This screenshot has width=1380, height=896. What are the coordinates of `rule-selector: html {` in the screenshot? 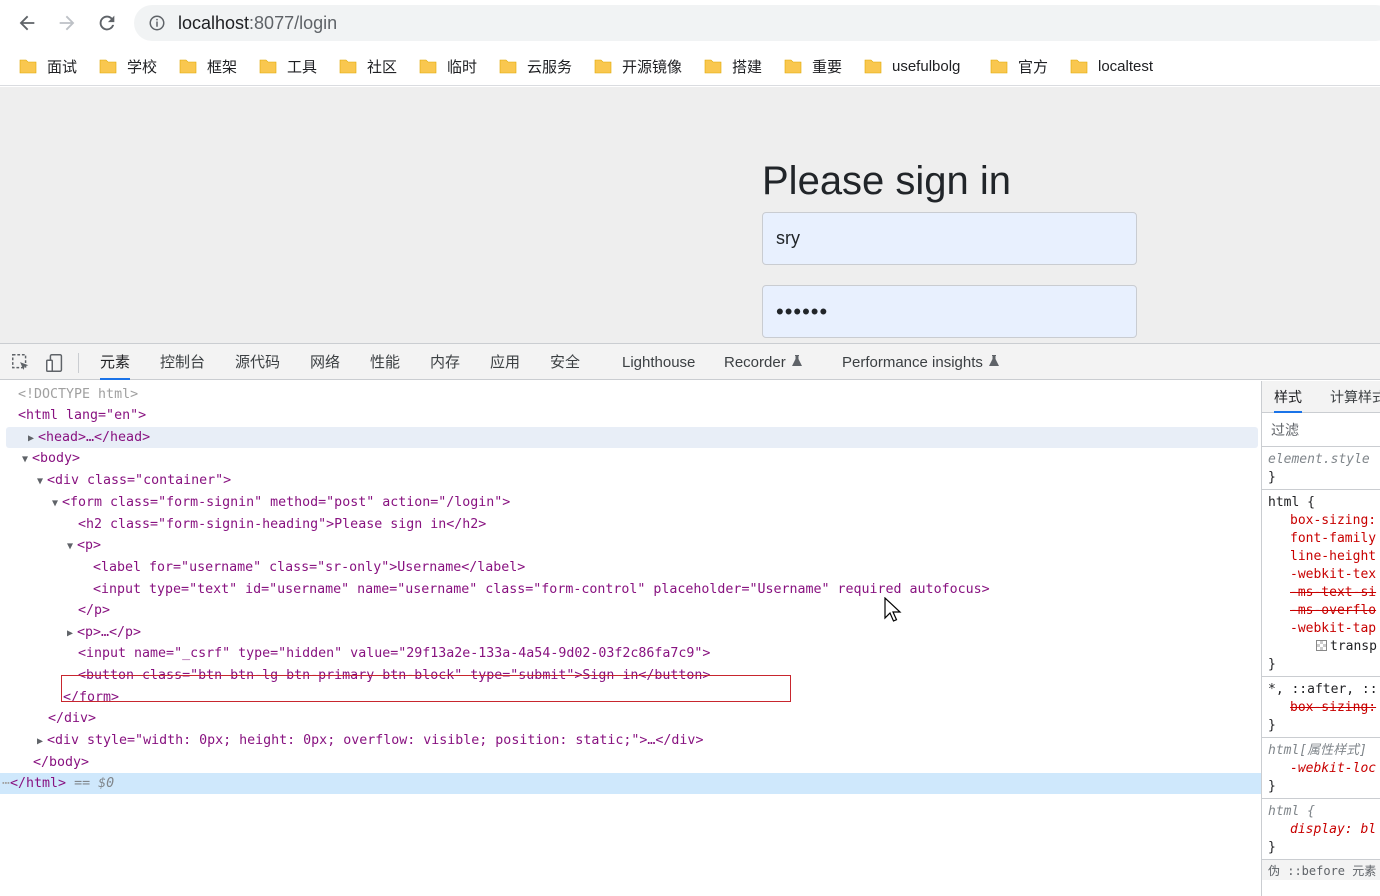 It's located at (1291, 811).